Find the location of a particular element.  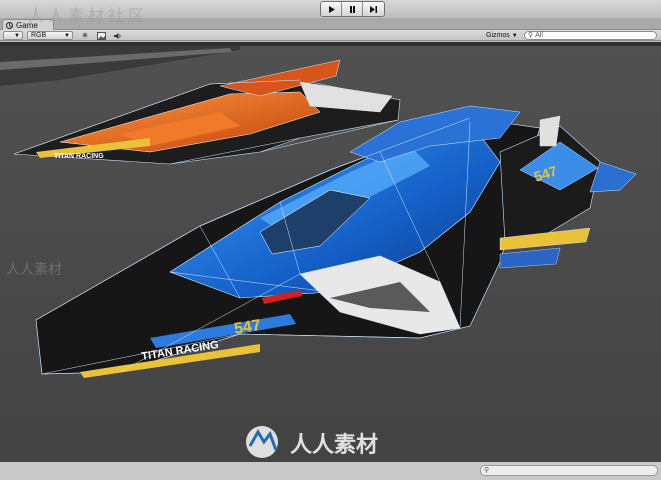

scene-image-toggle is located at coordinates (101, 35).